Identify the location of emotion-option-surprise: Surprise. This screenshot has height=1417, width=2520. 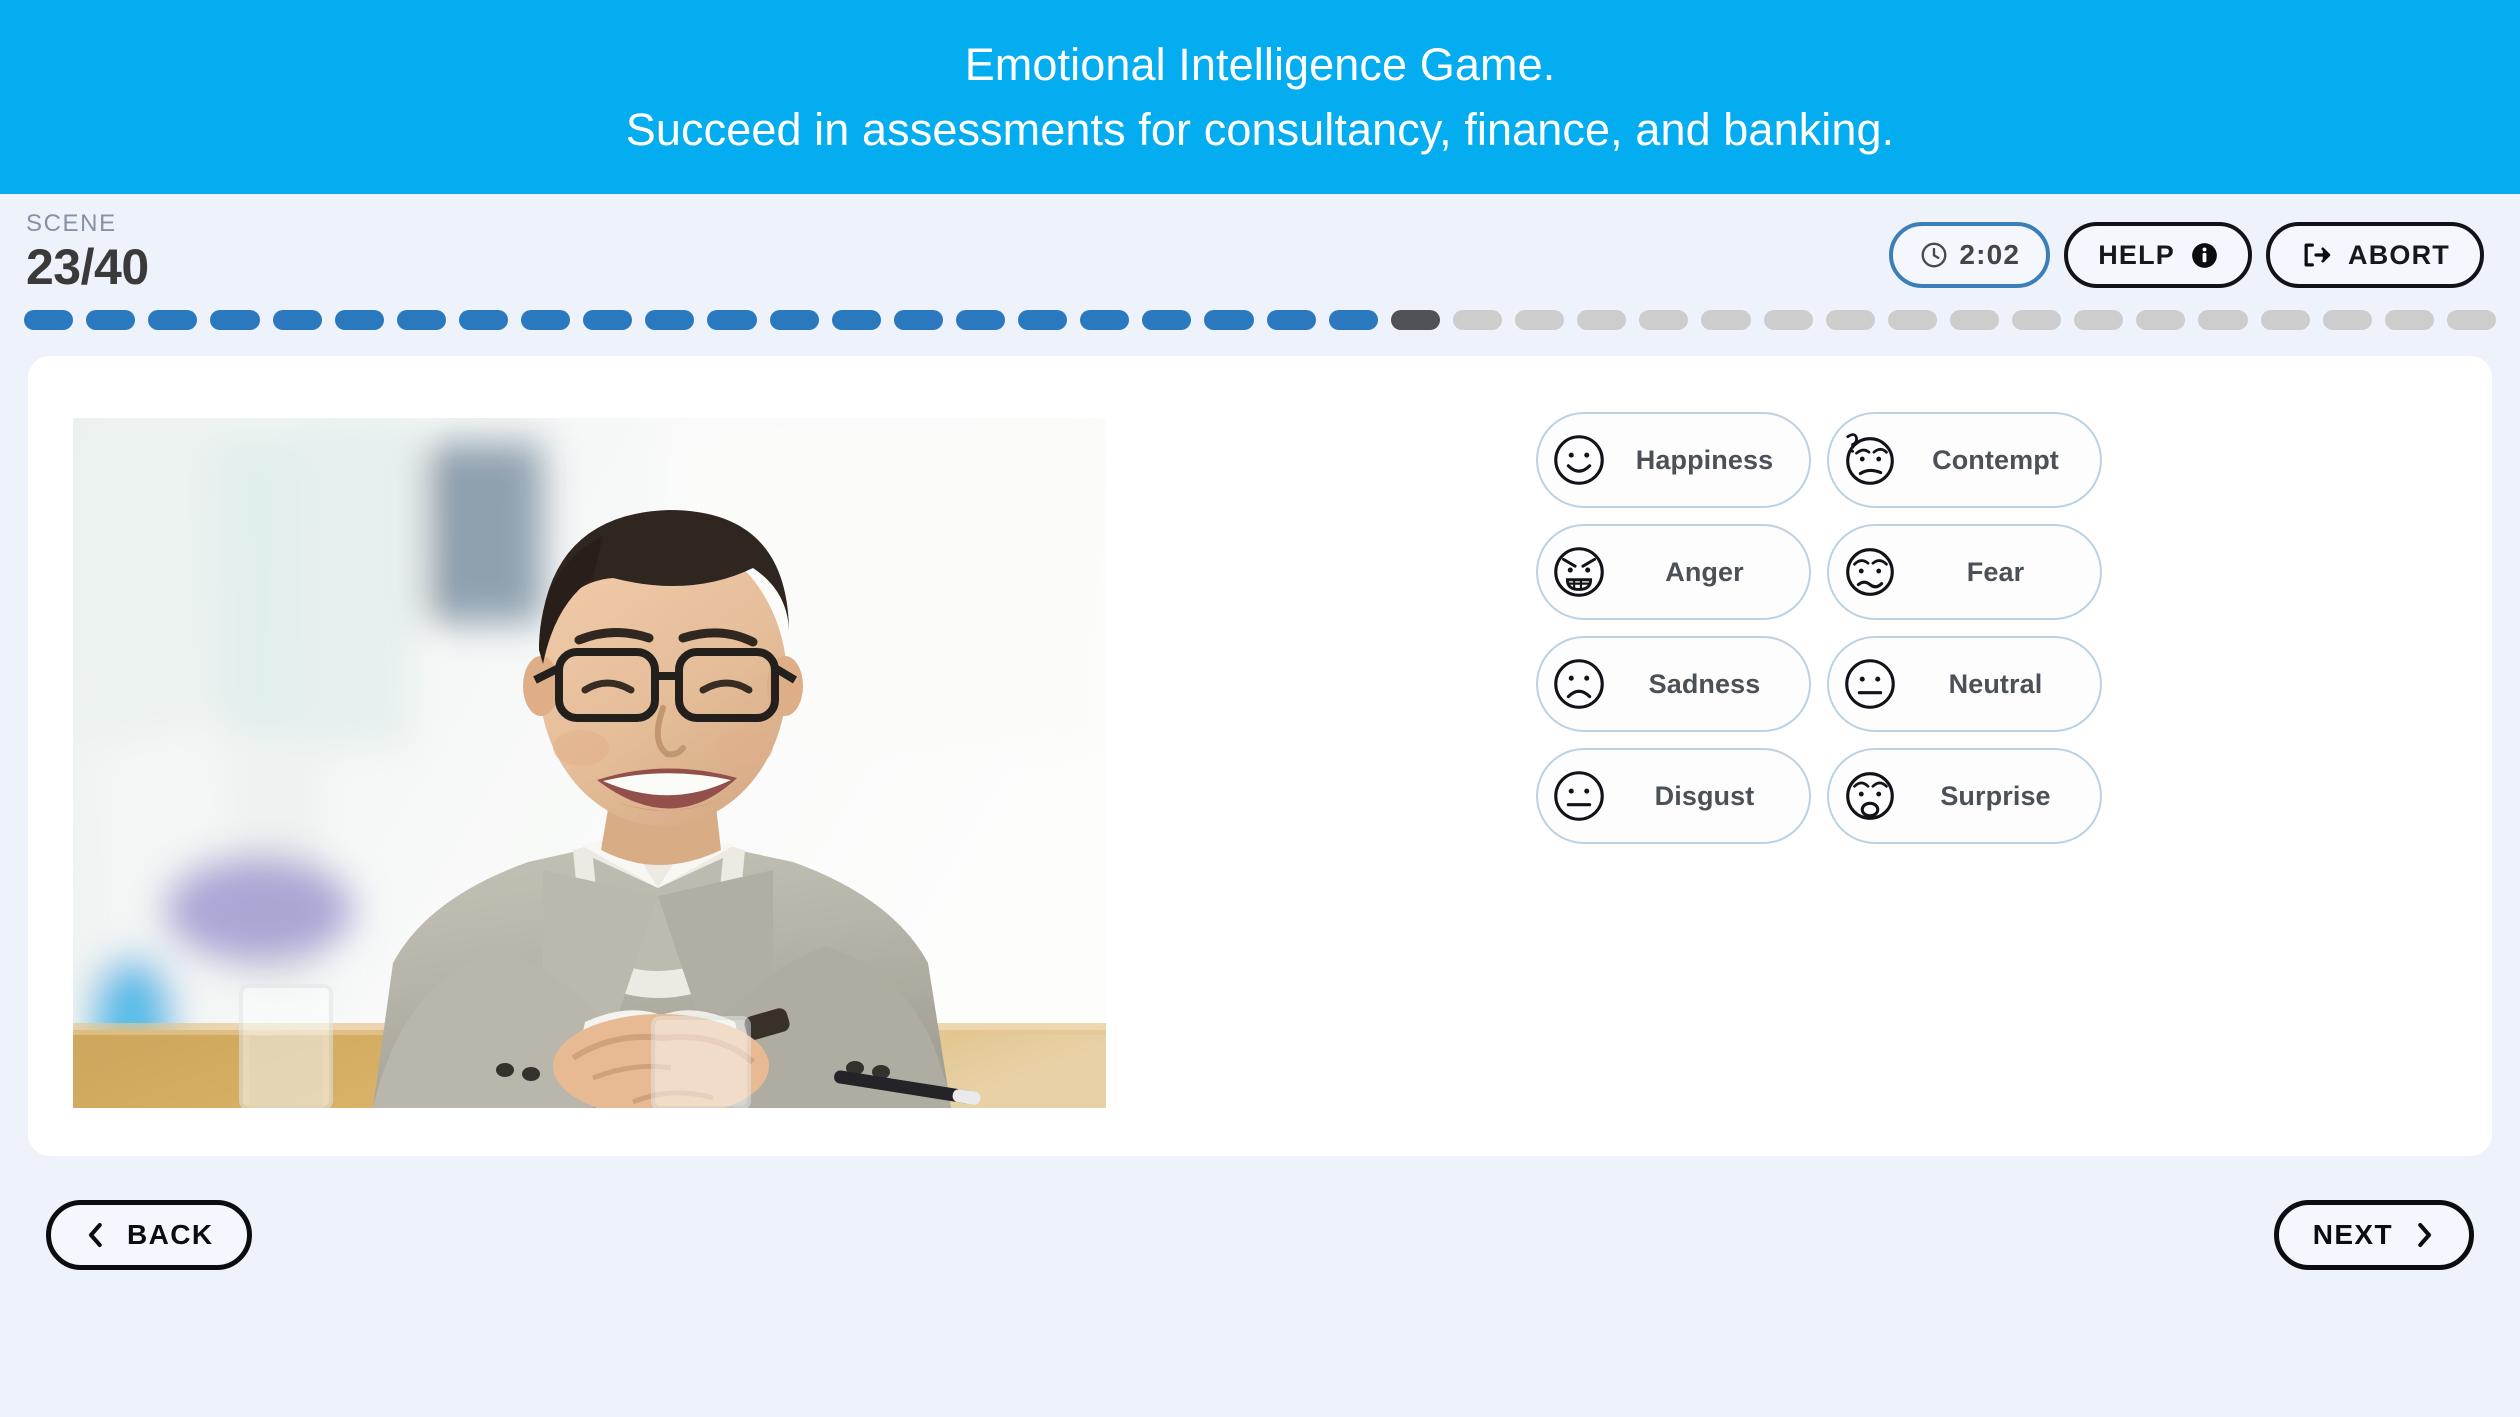
(1964, 796).